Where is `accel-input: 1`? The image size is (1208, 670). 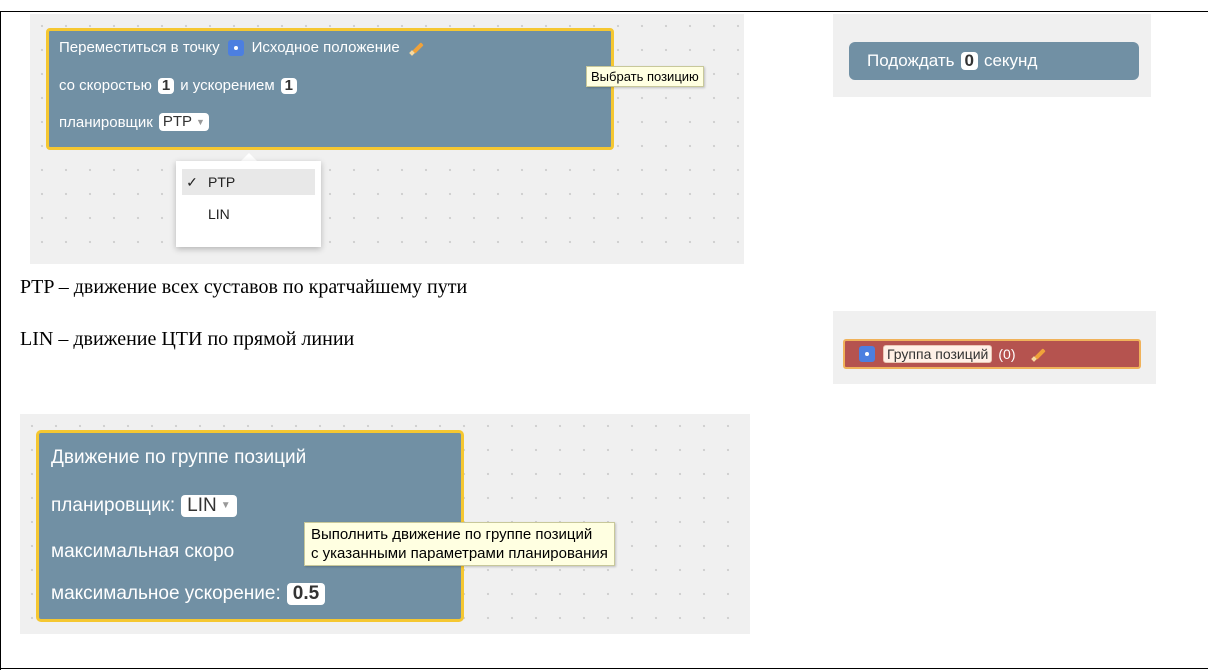 accel-input: 1 is located at coordinates (289, 85).